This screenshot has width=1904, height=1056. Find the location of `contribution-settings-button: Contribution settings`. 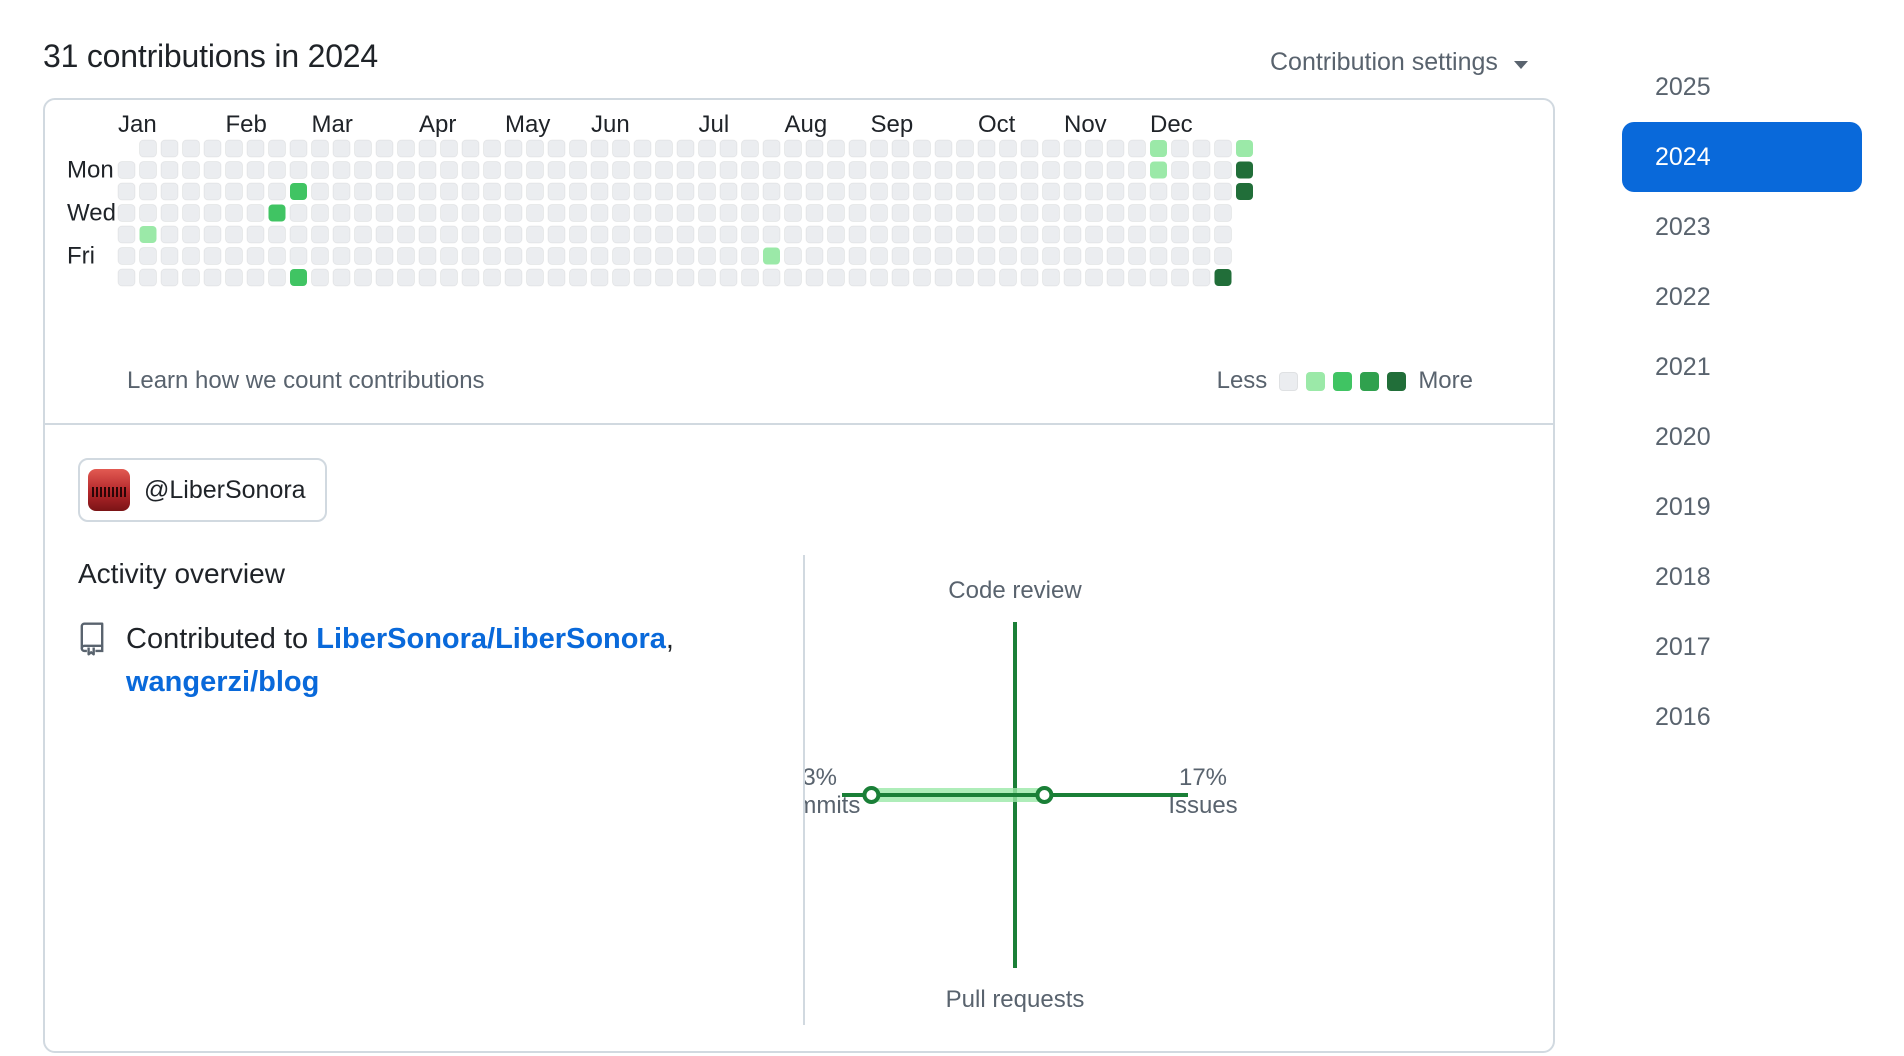

contribution-settings-button: Contribution settings is located at coordinates (1399, 62).